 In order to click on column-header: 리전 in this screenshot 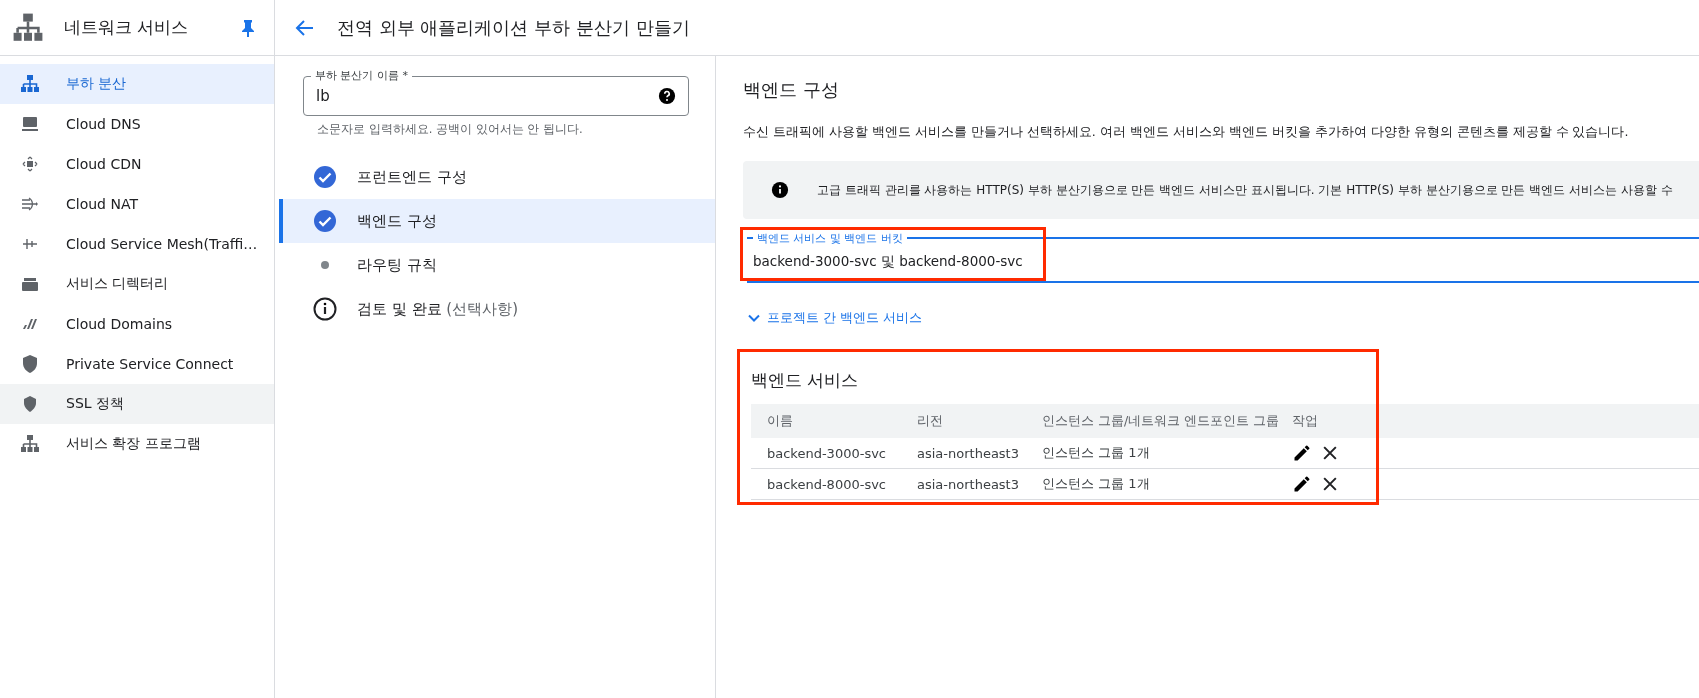, I will do `click(930, 420)`.